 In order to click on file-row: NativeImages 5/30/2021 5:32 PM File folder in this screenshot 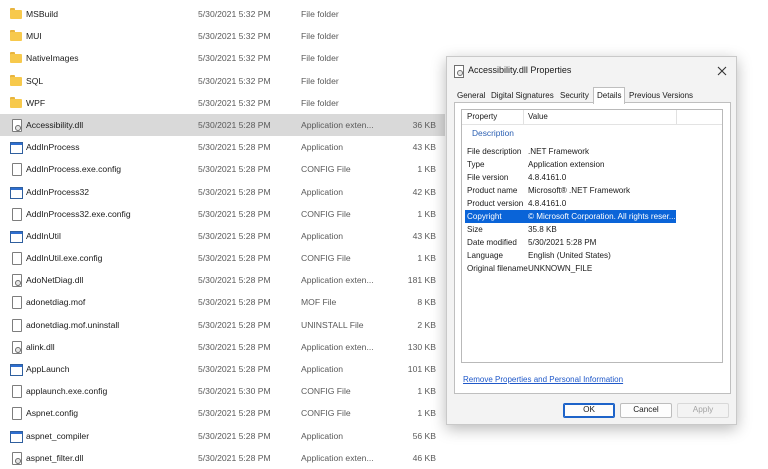, I will do `click(222, 58)`.